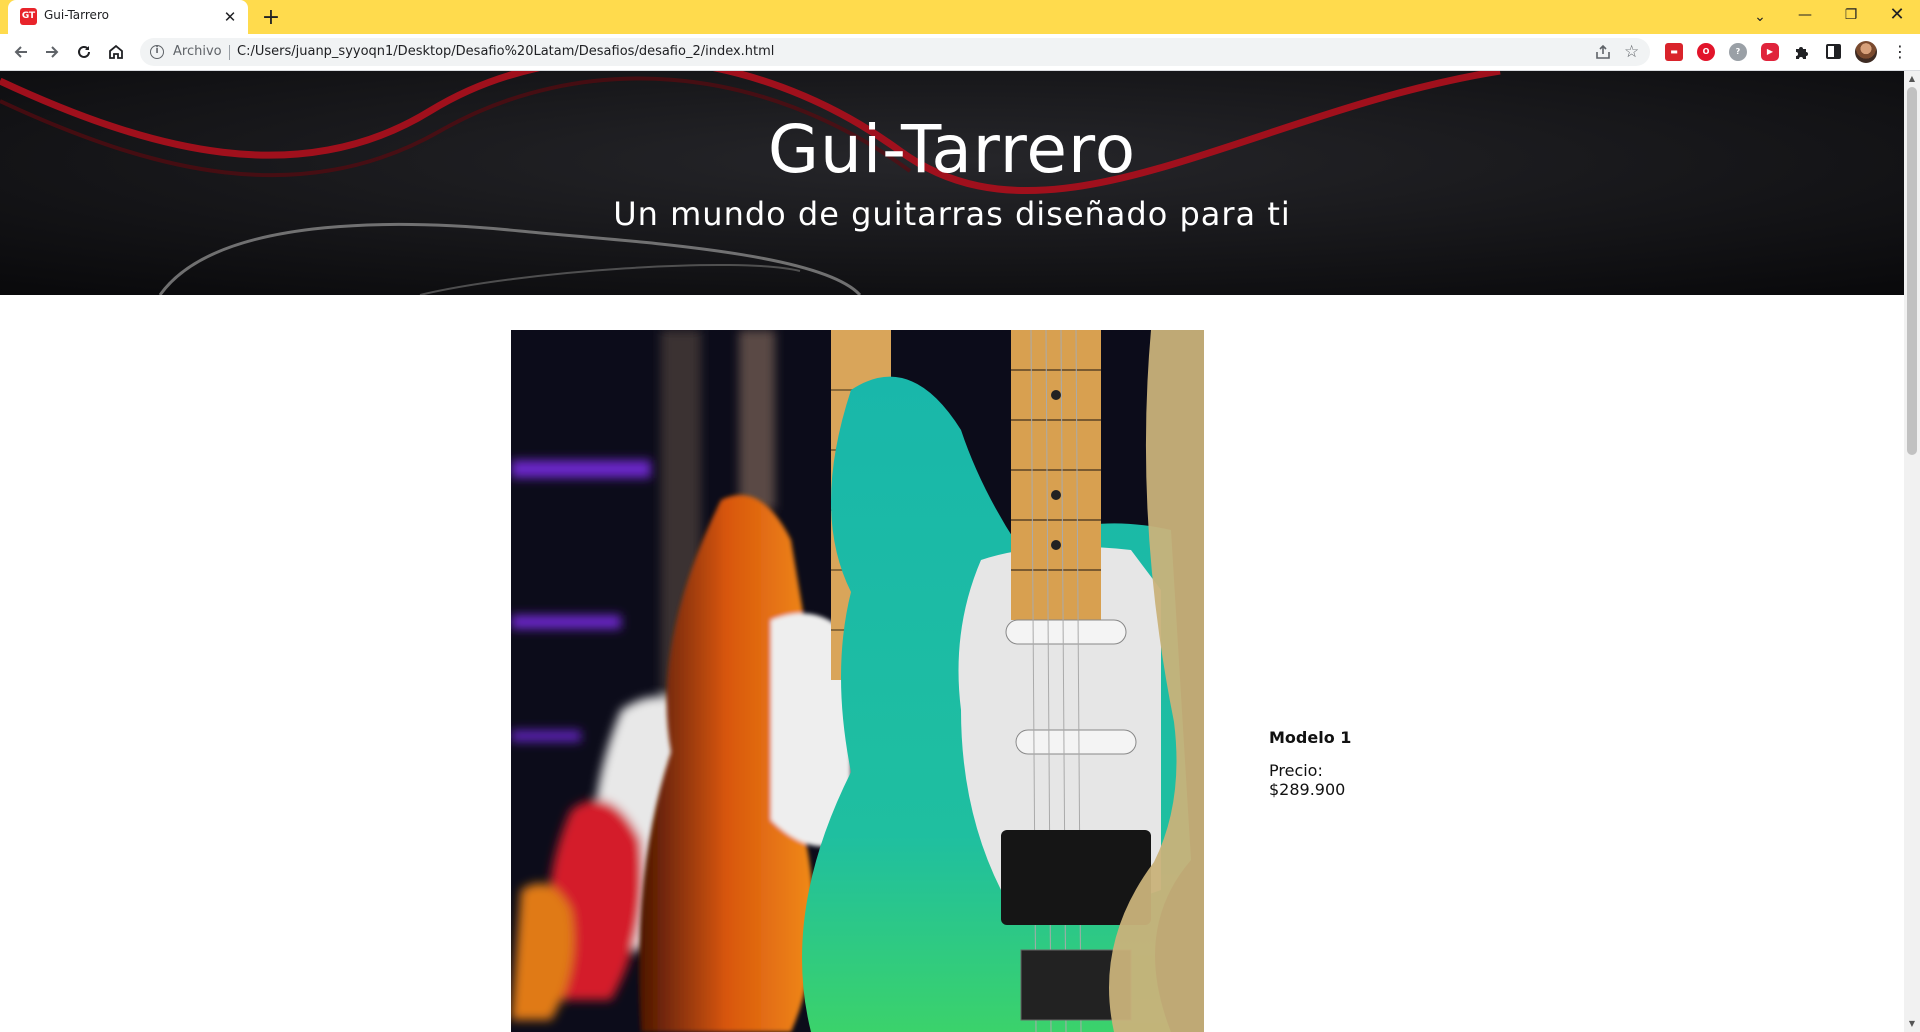 The image size is (1920, 1032). What do you see at coordinates (1738, 52) in the screenshot?
I see `grey-extension-icon: ?` at bounding box center [1738, 52].